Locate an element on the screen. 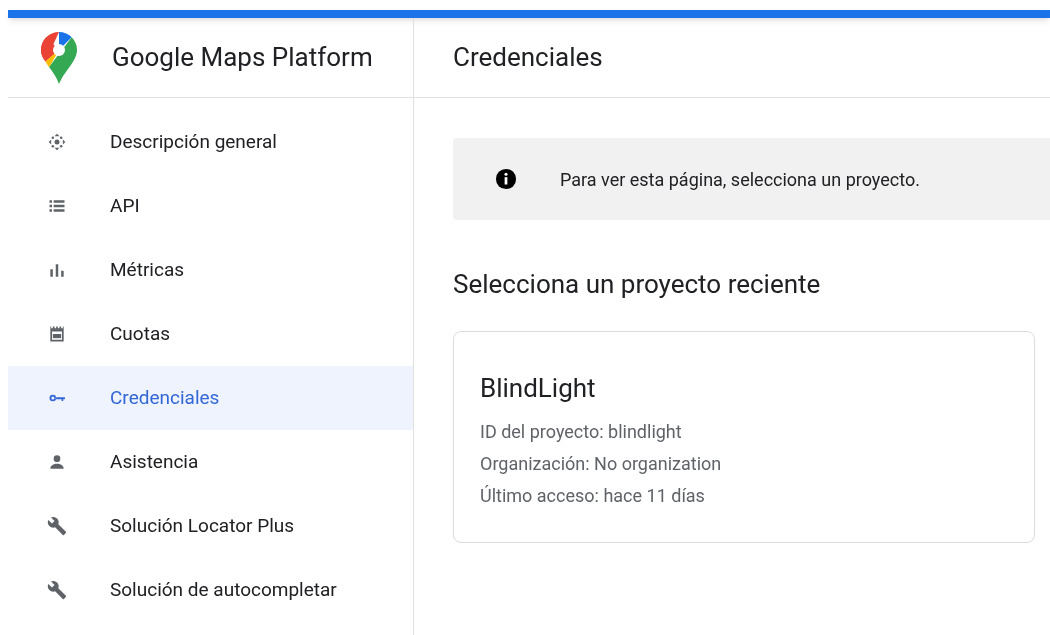  page-title: Credenciales is located at coordinates (528, 57).